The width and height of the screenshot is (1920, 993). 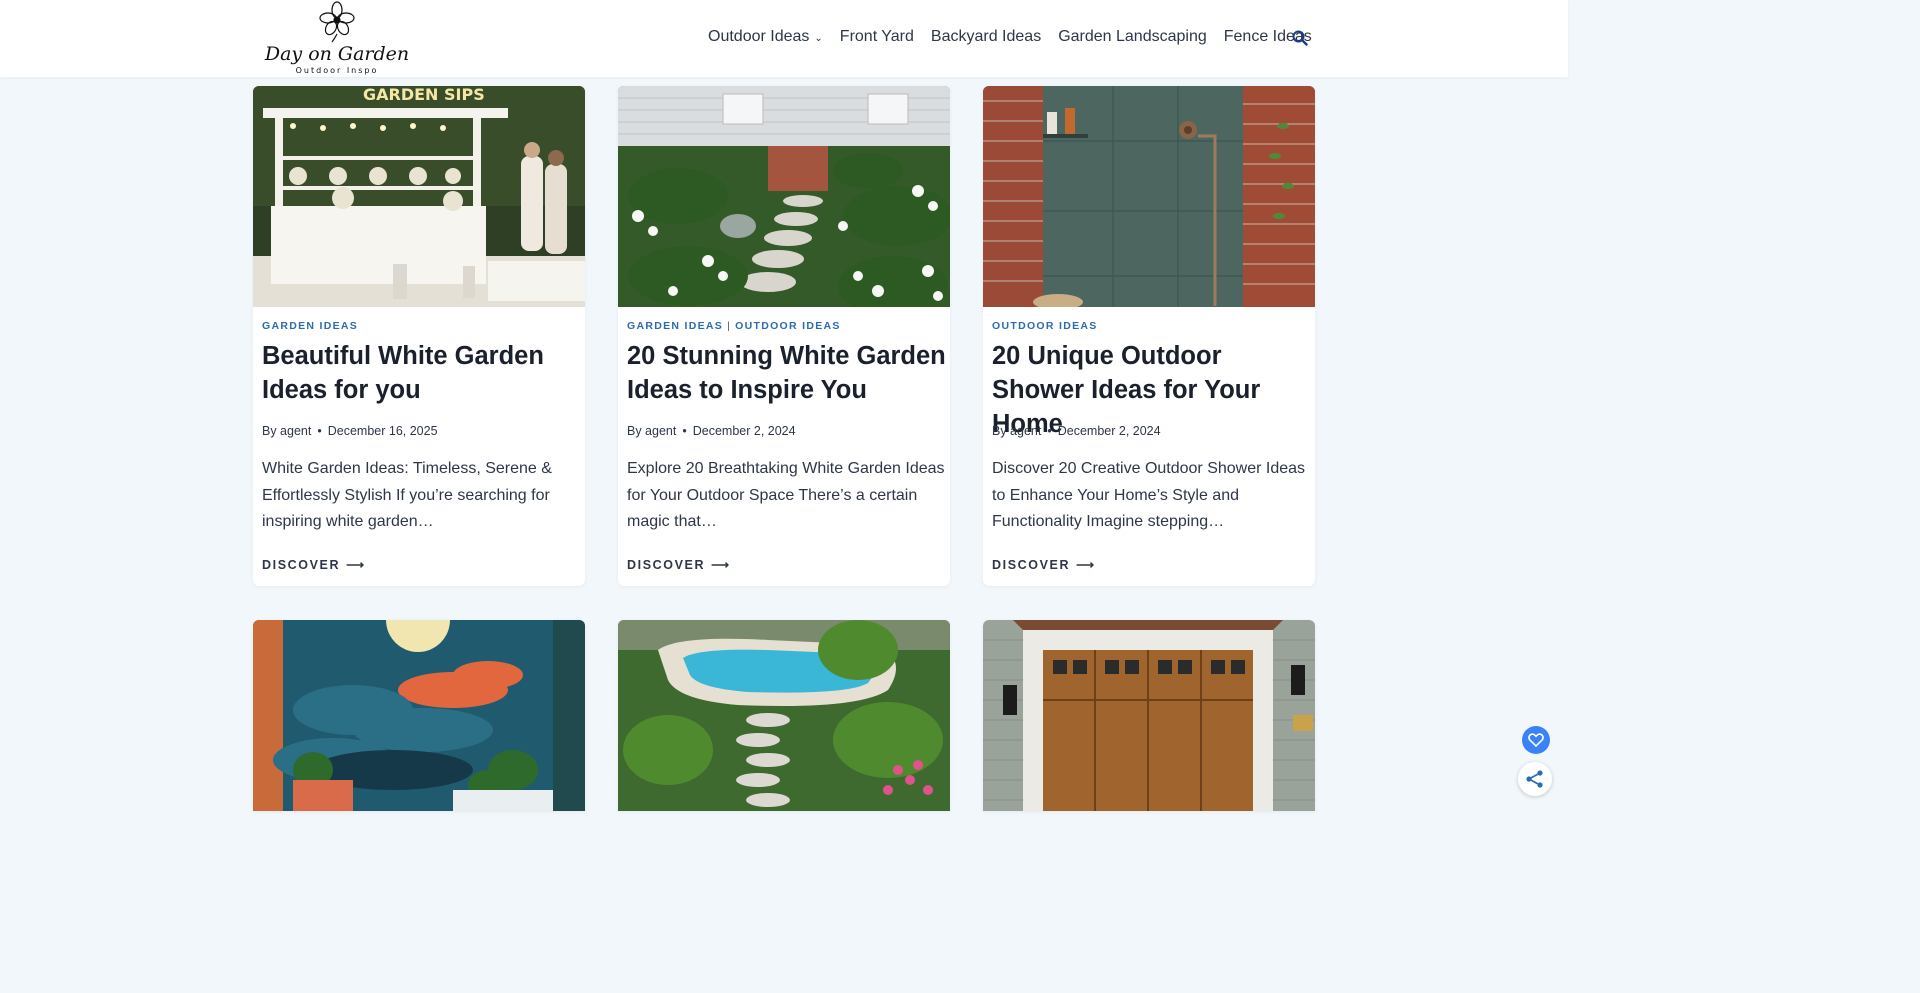 I want to click on favorite-button, so click(x=1536, y=740).